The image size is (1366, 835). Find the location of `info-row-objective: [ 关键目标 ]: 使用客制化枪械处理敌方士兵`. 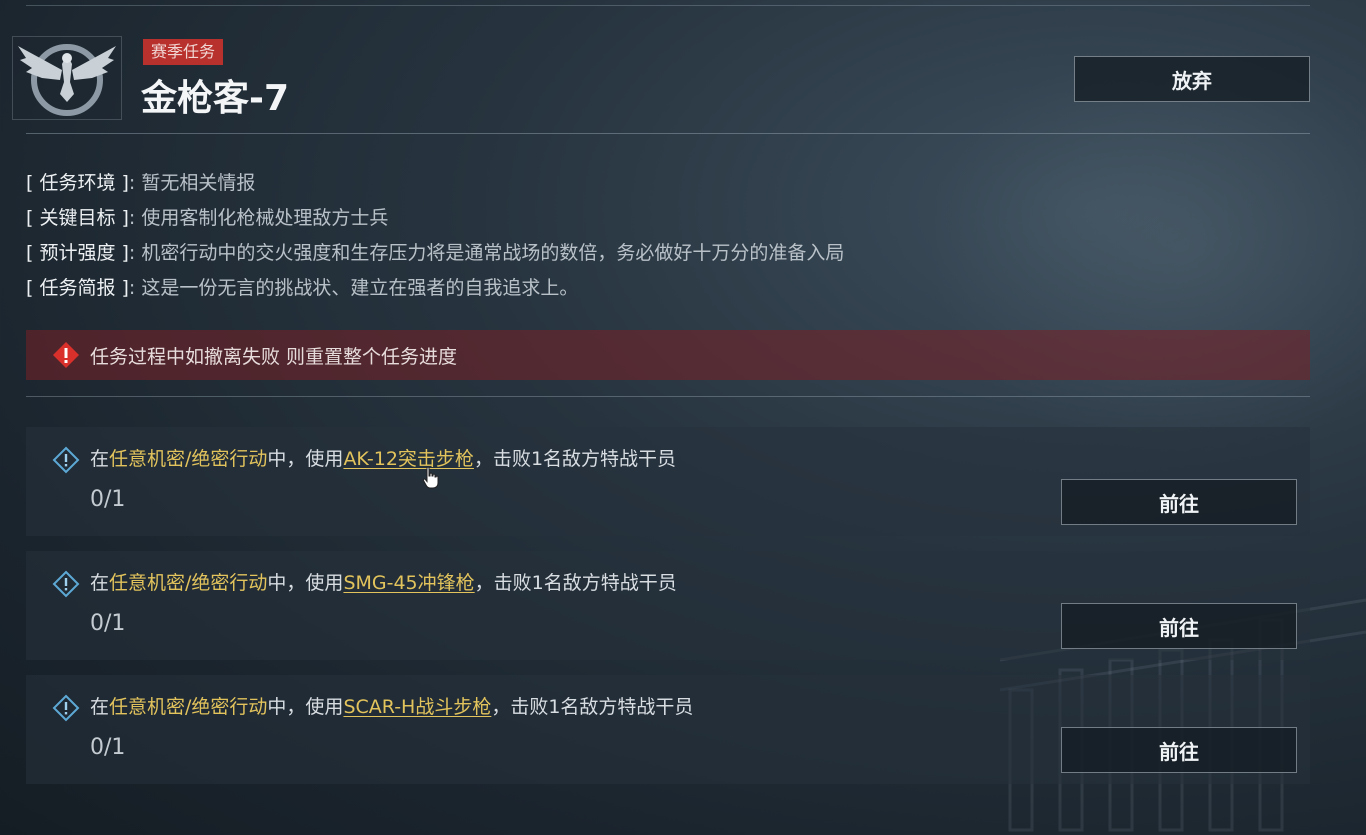

info-row-objective: [ 关键目标 ]: 使用客制化枪械处理敌方士兵 is located at coordinates (207, 218).